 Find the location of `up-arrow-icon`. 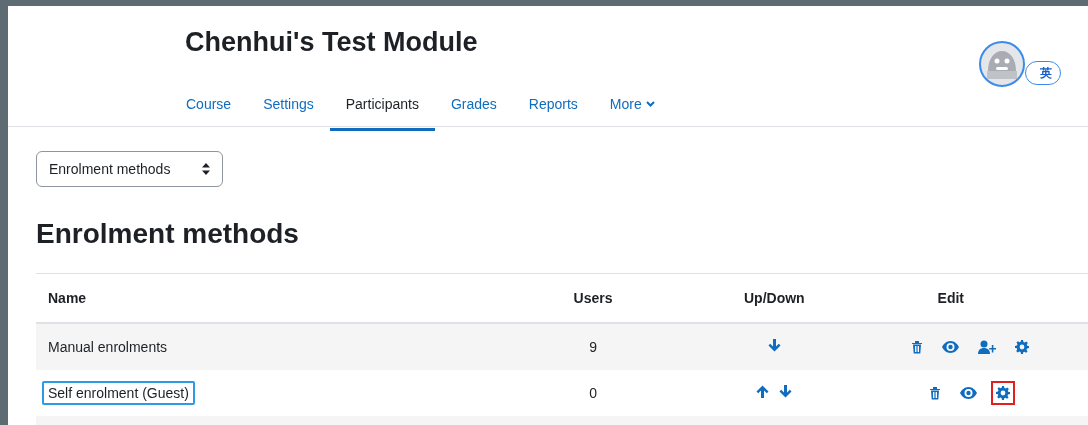

up-arrow-icon is located at coordinates (763, 391).